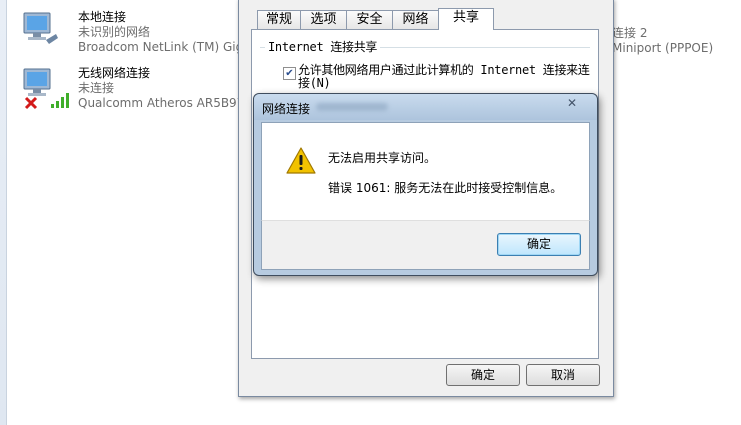  What do you see at coordinates (102, 17) in the screenshot?
I see `connection-name: 本地连接` at bounding box center [102, 17].